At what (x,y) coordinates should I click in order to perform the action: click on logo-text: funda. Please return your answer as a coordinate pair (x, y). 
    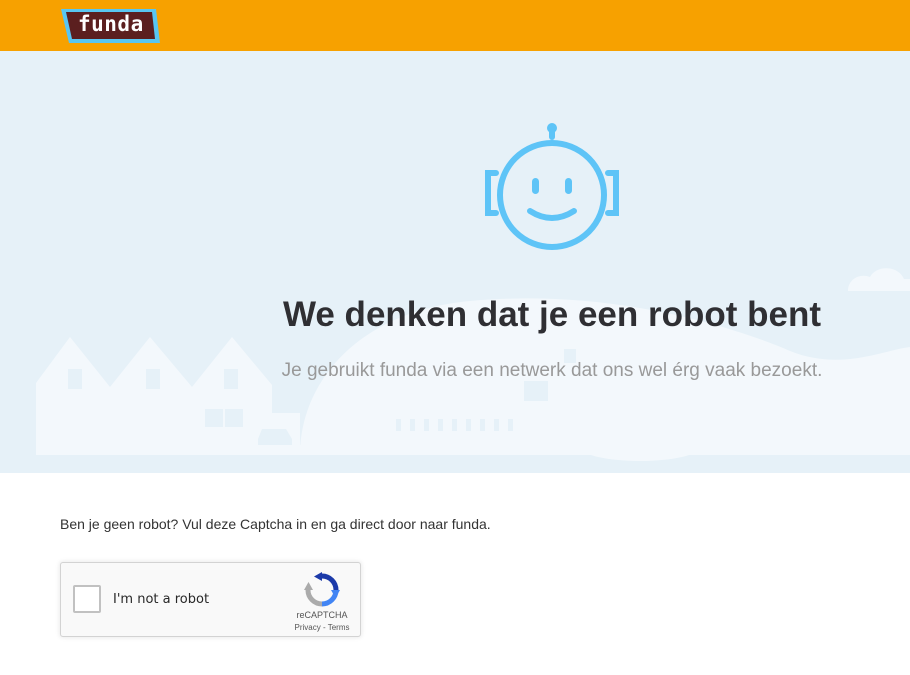
    Looking at the image, I should click on (111, 24).